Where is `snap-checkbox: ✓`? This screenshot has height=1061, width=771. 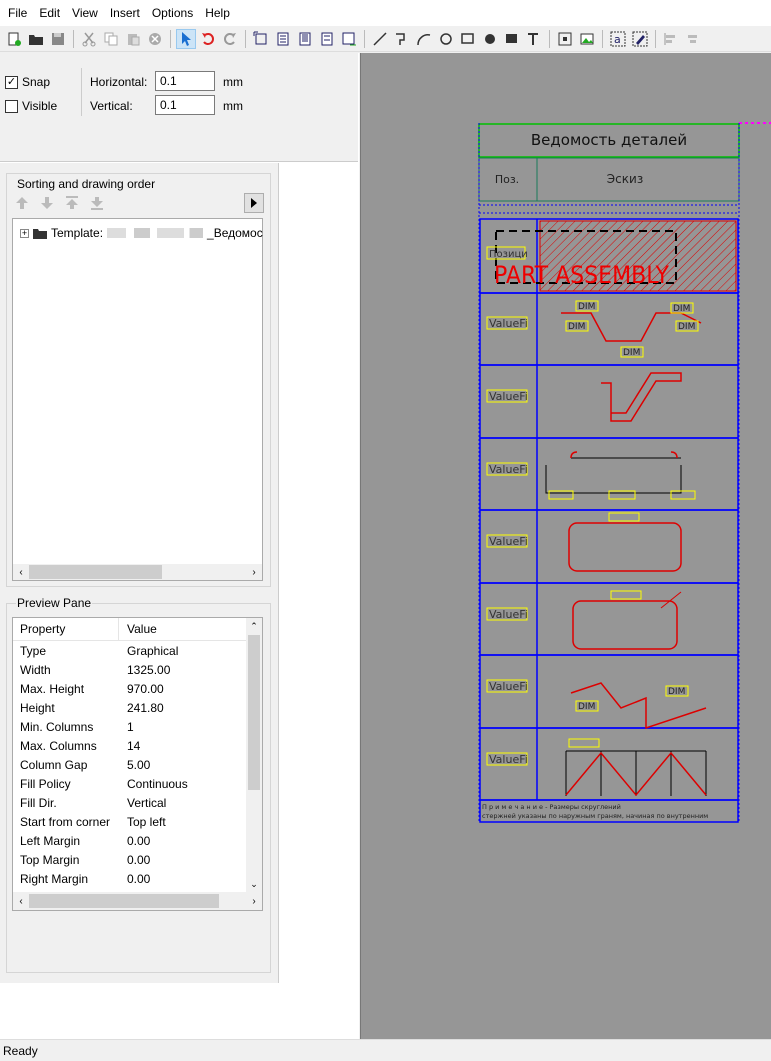 snap-checkbox: ✓ is located at coordinates (11, 82).